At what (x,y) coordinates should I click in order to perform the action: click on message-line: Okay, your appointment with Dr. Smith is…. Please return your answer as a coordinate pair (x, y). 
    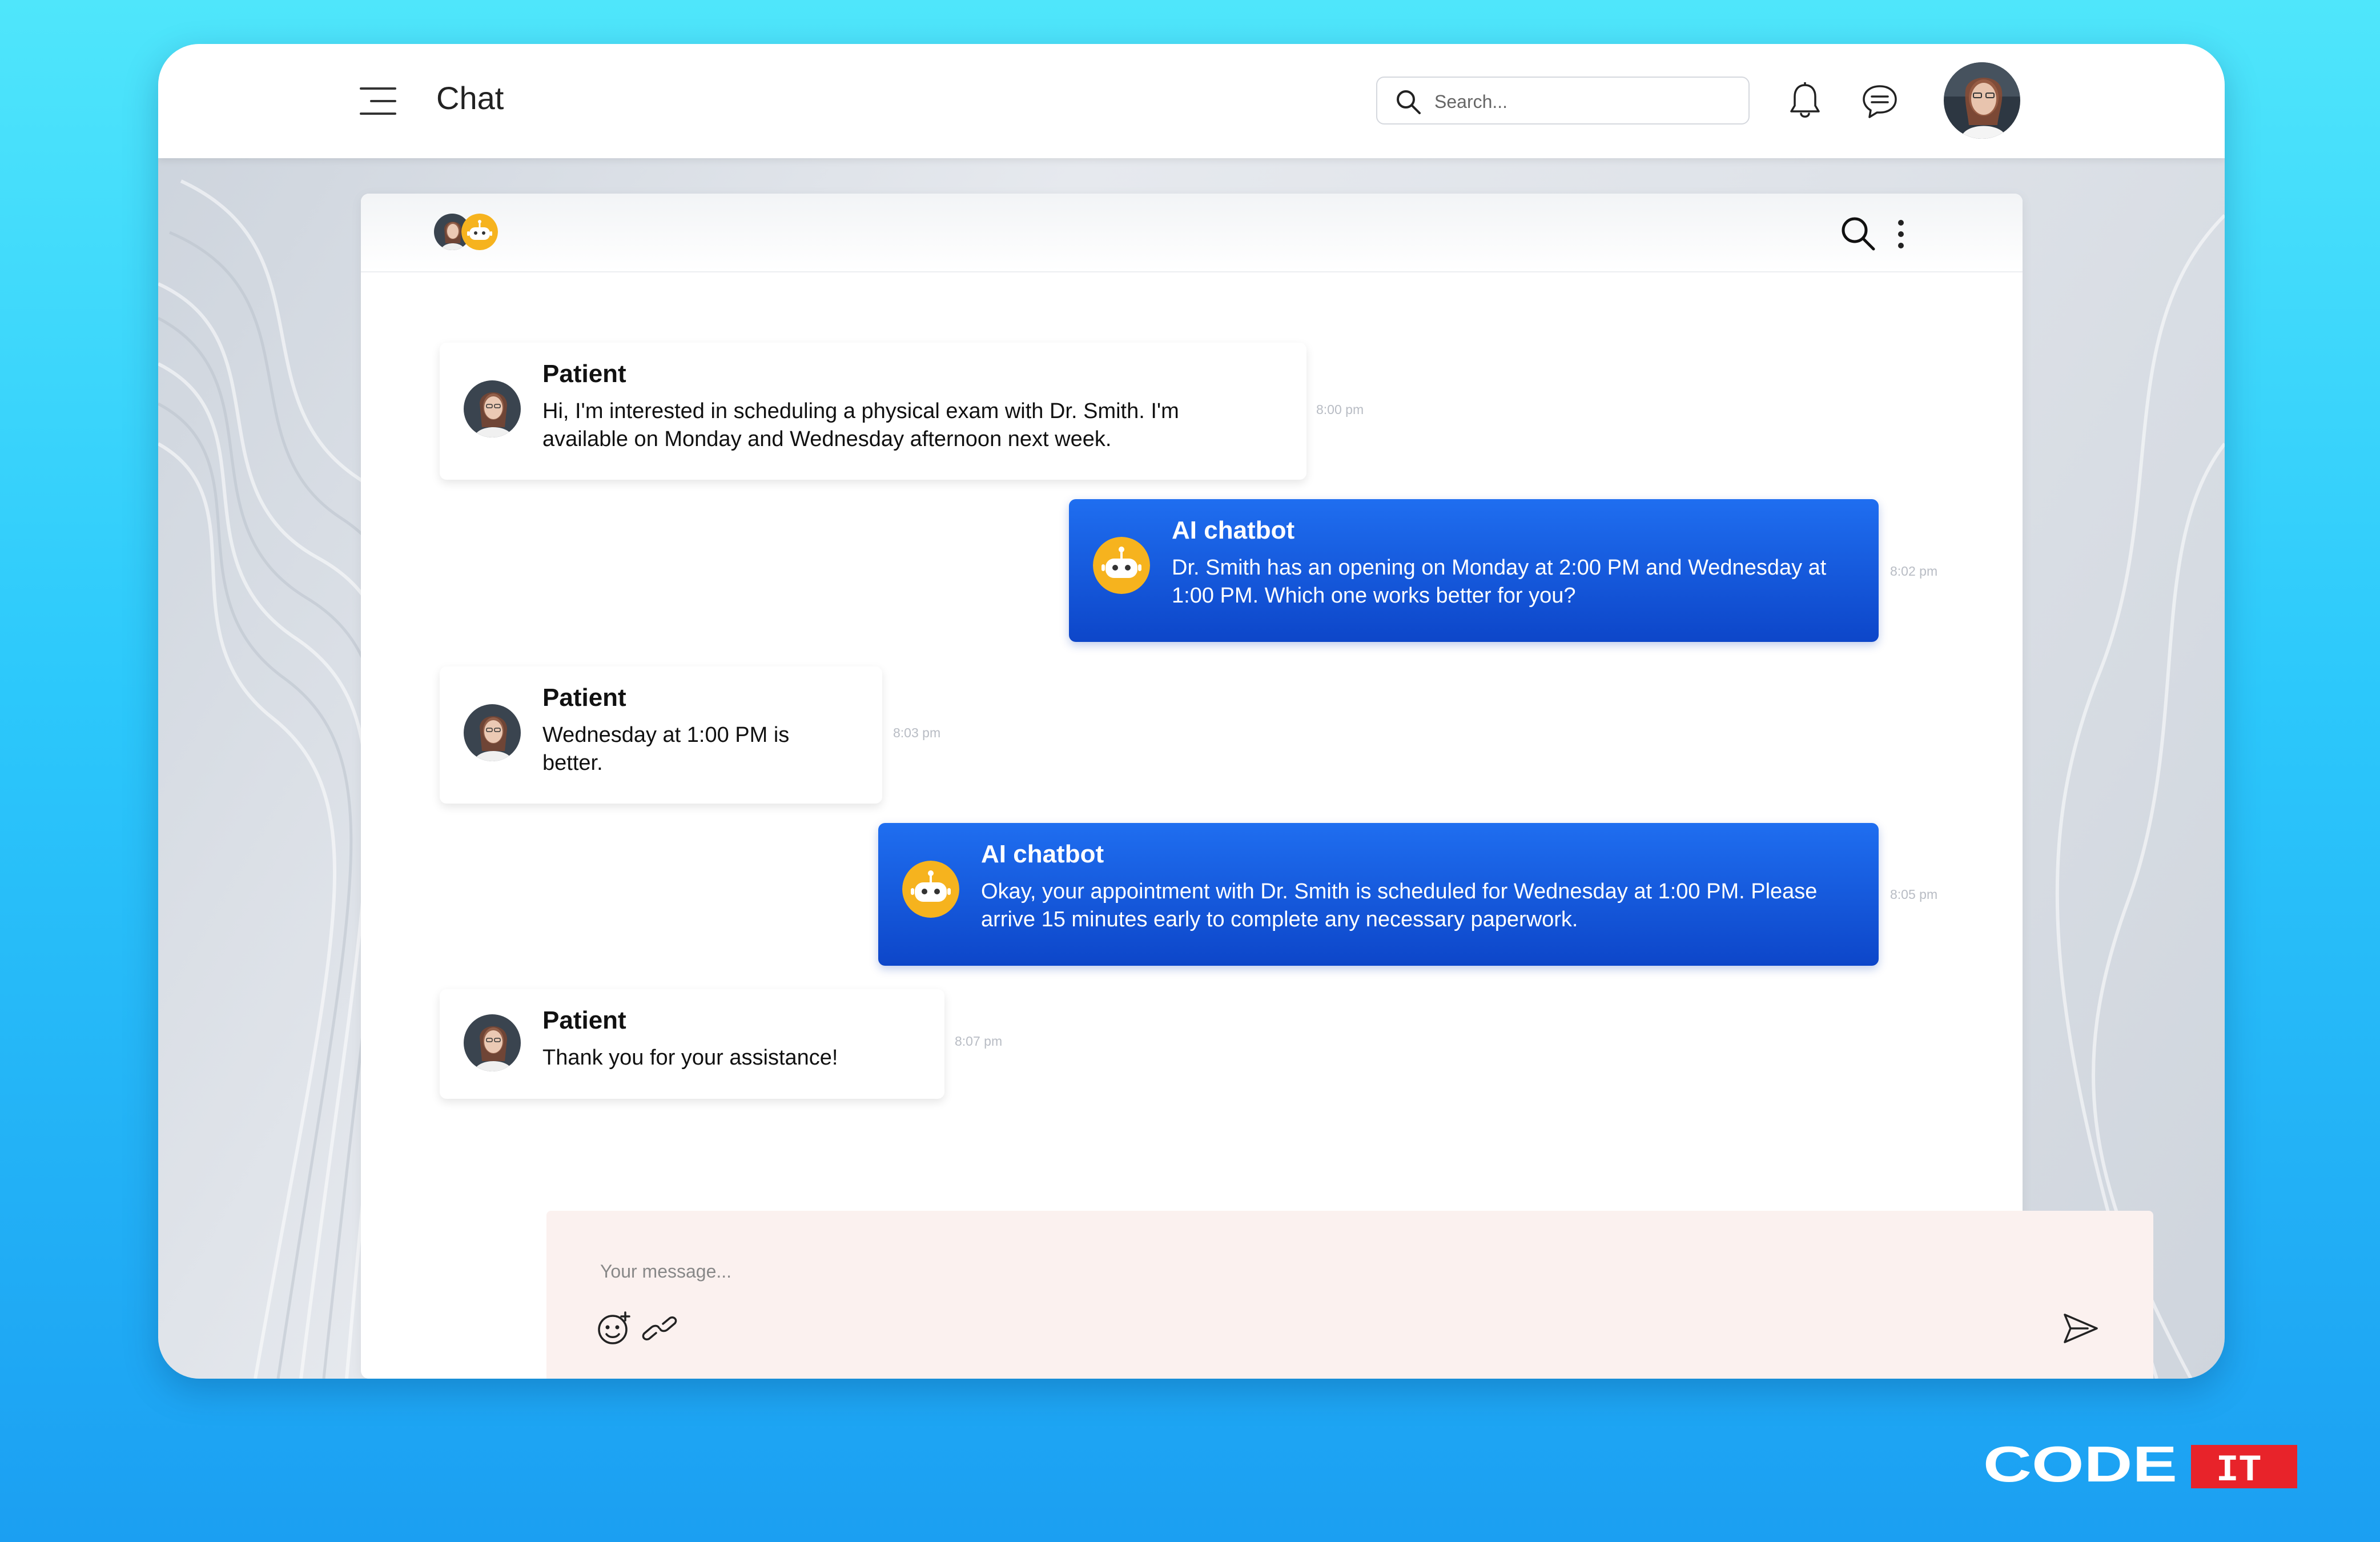
    Looking at the image, I should click on (1399, 891).